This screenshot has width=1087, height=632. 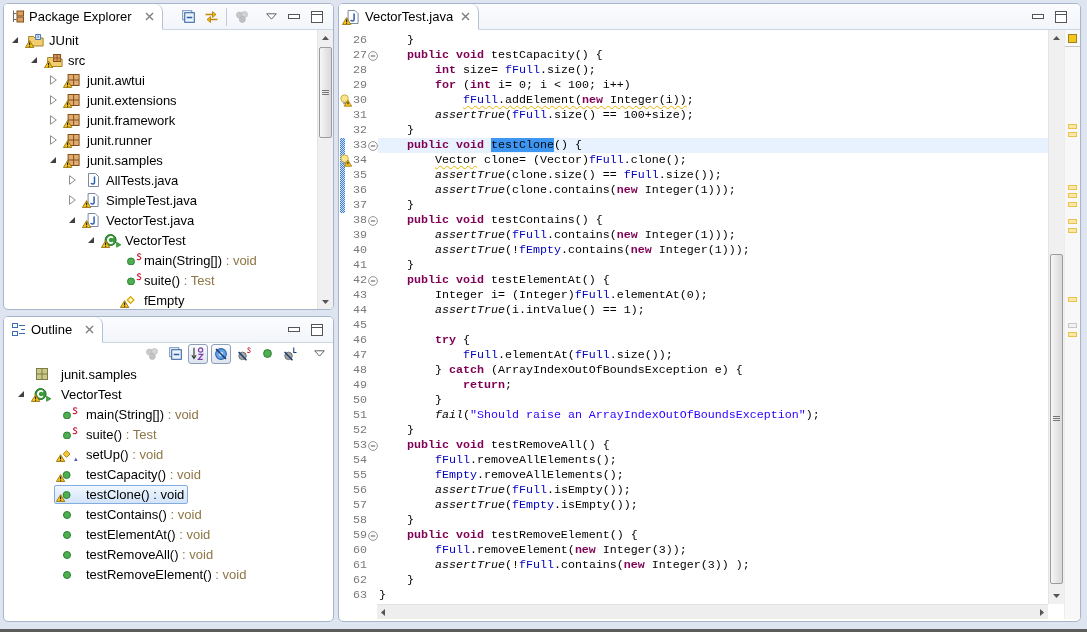 I want to click on line-number: 33, so click(x=360, y=145).